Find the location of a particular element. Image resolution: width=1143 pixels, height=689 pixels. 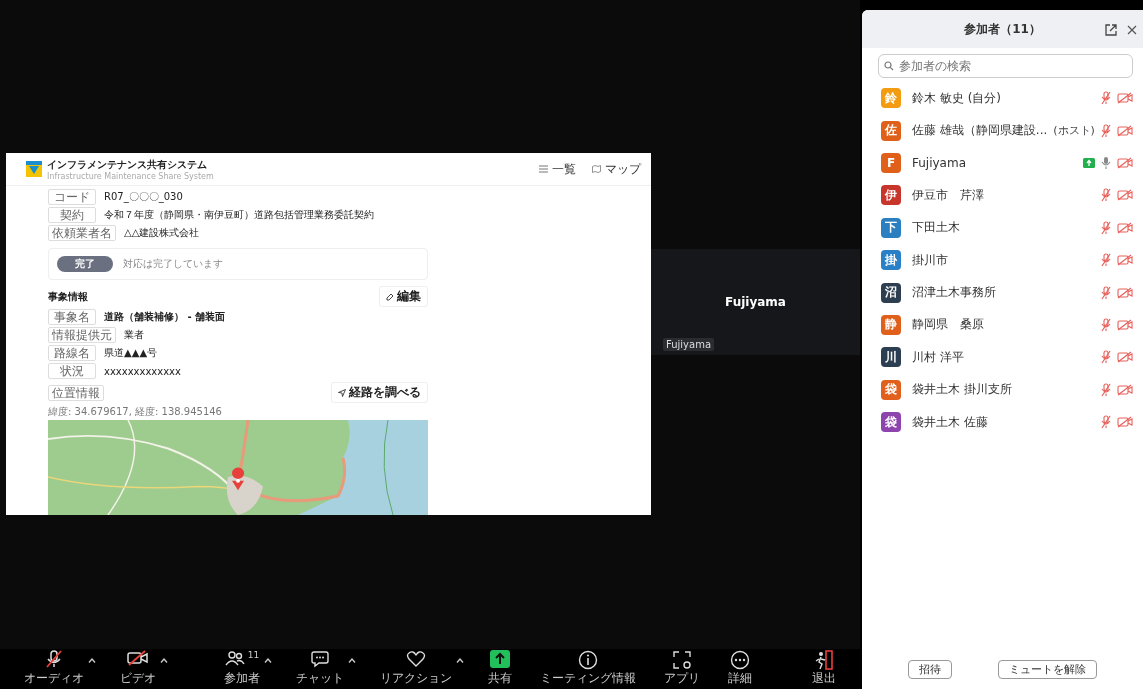

toolbar-button: アプリ is located at coordinates (682, 667).